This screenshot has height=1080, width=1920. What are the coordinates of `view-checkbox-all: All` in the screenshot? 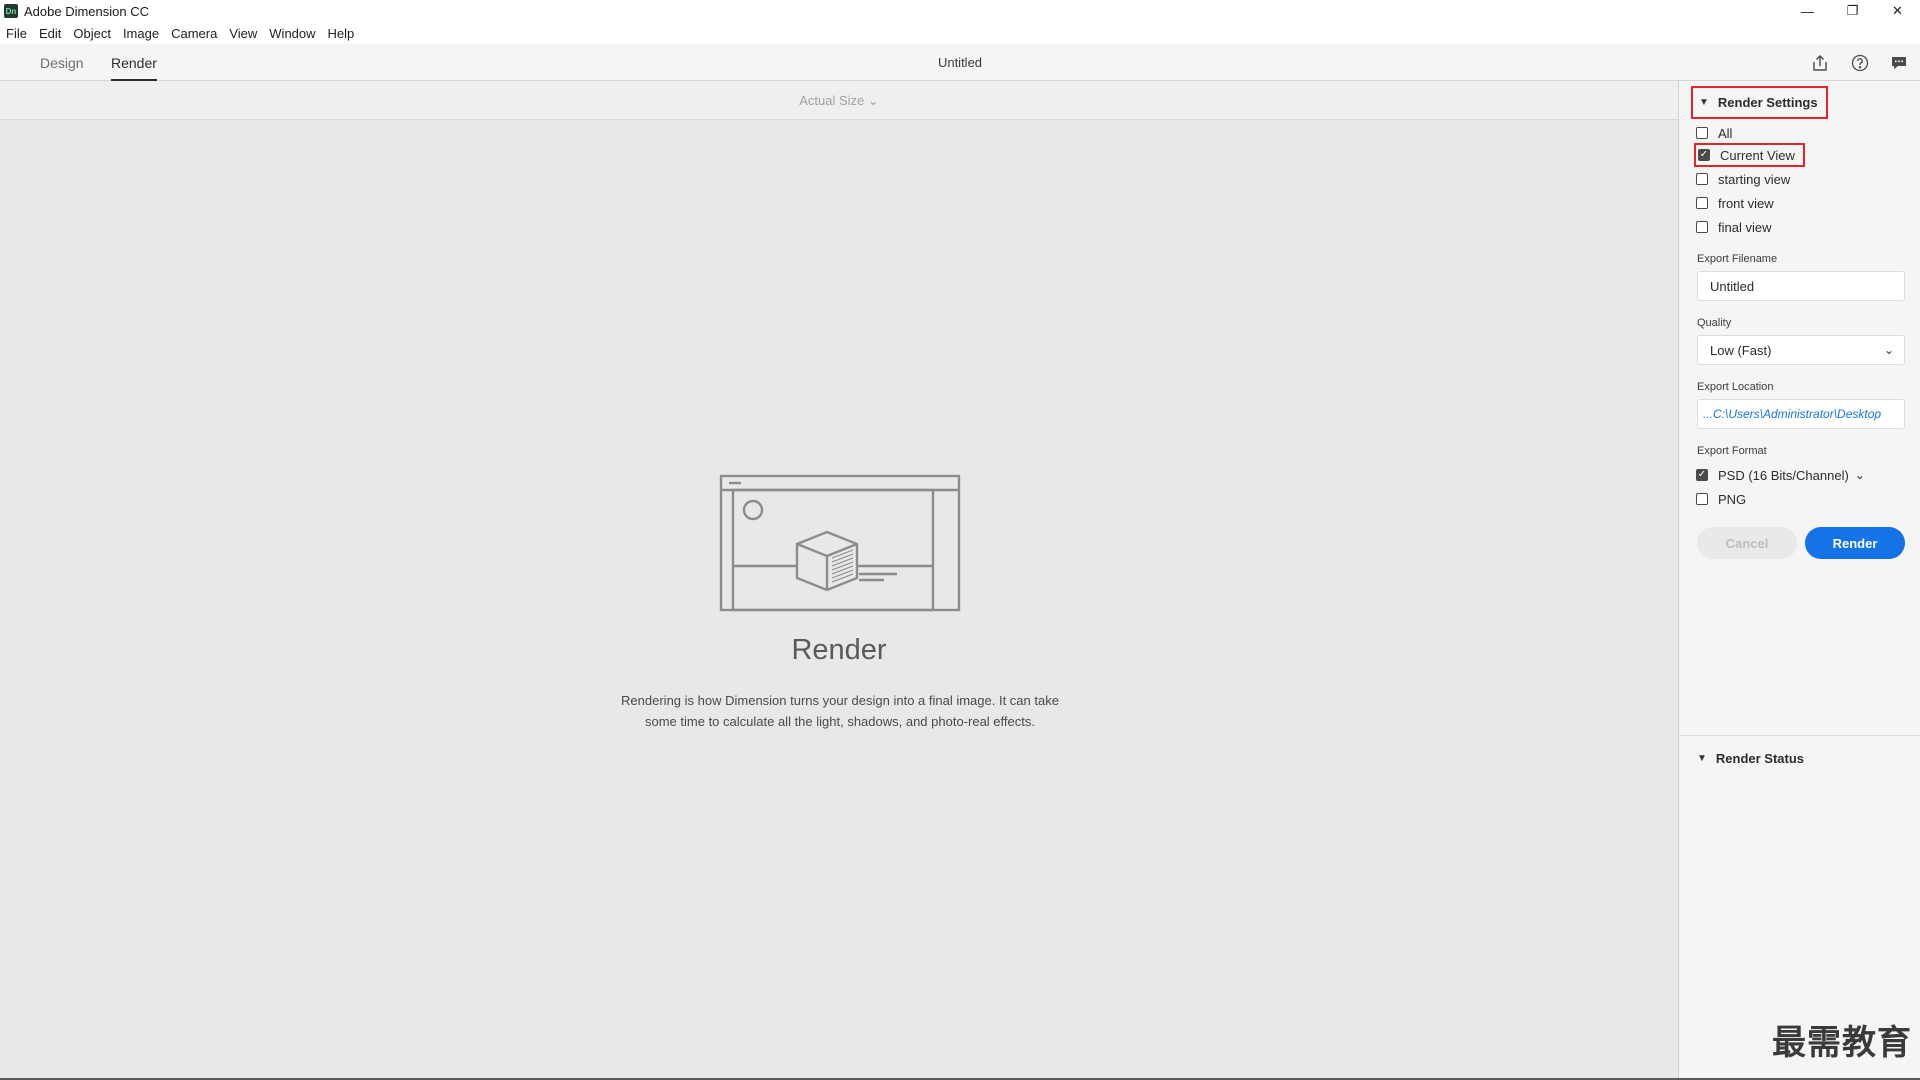 It's located at (1714, 133).